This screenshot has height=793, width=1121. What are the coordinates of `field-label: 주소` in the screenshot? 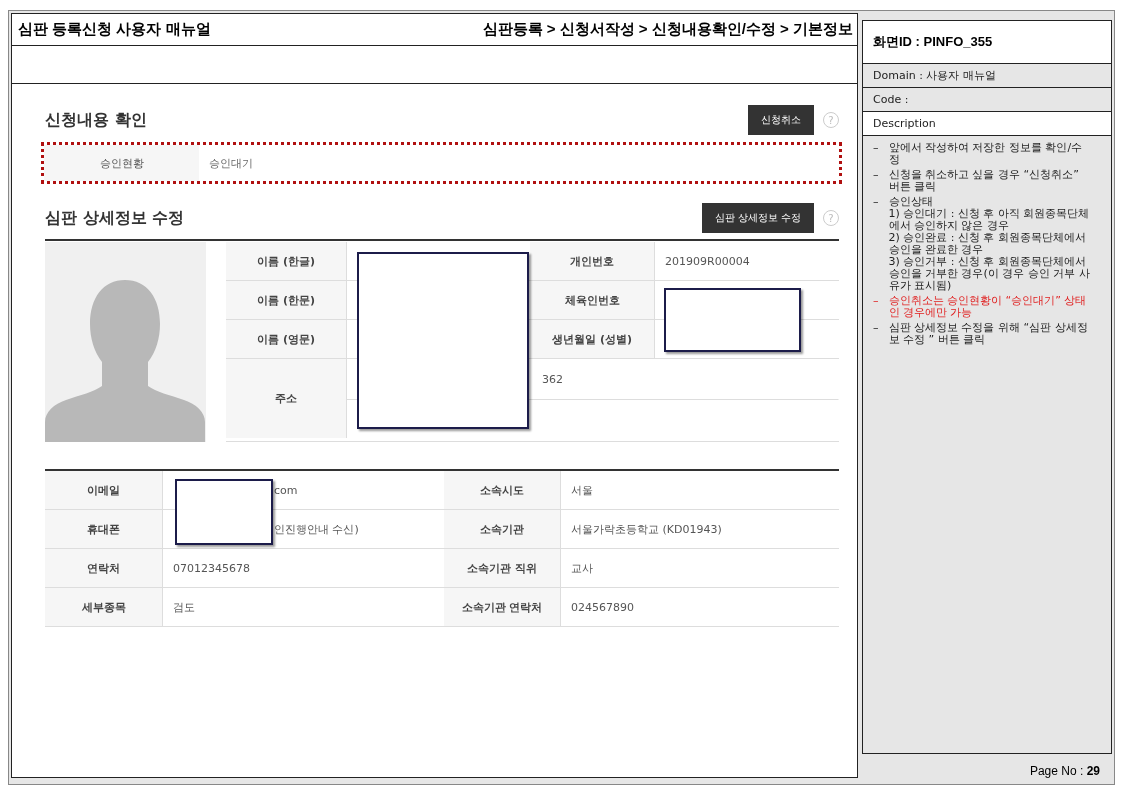 It's located at (286, 398).